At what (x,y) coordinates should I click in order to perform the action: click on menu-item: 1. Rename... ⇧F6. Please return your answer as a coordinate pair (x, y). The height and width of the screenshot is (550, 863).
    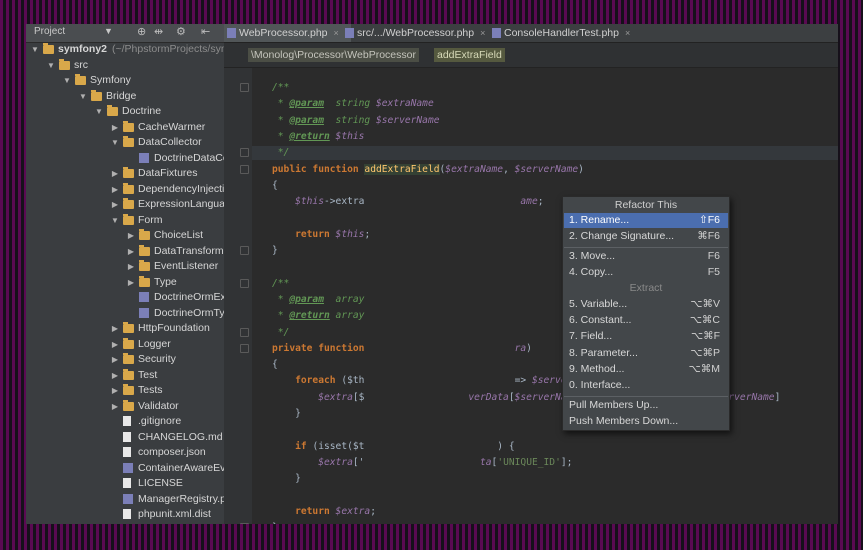
    Looking at the image, I should click on (646, 220).